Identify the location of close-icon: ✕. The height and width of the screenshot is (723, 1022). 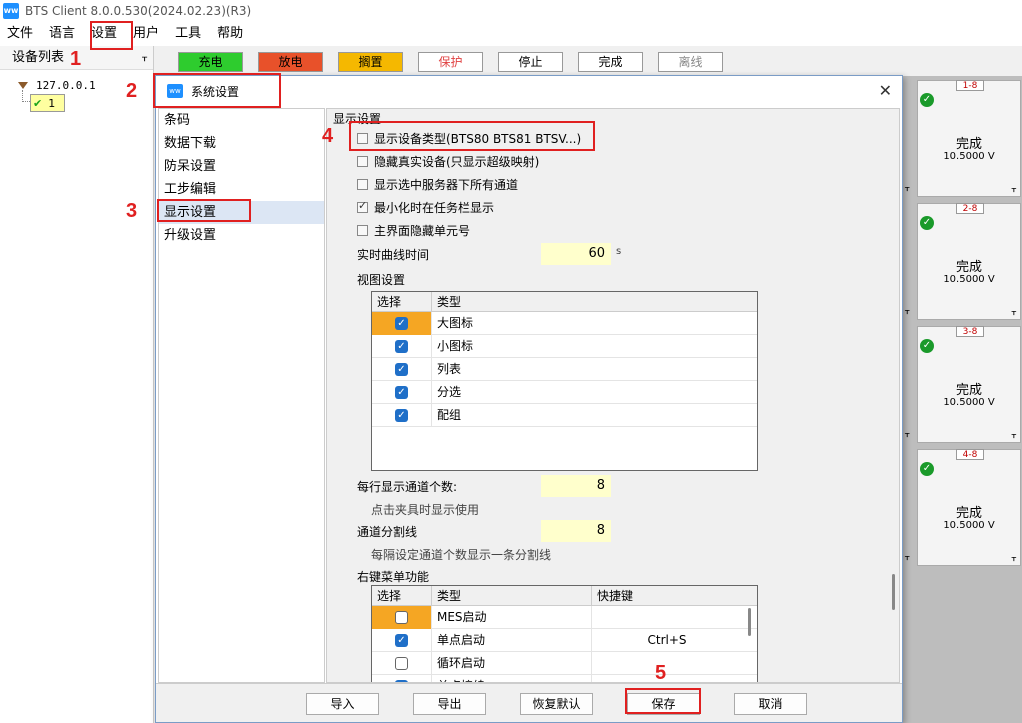
(885, 90).